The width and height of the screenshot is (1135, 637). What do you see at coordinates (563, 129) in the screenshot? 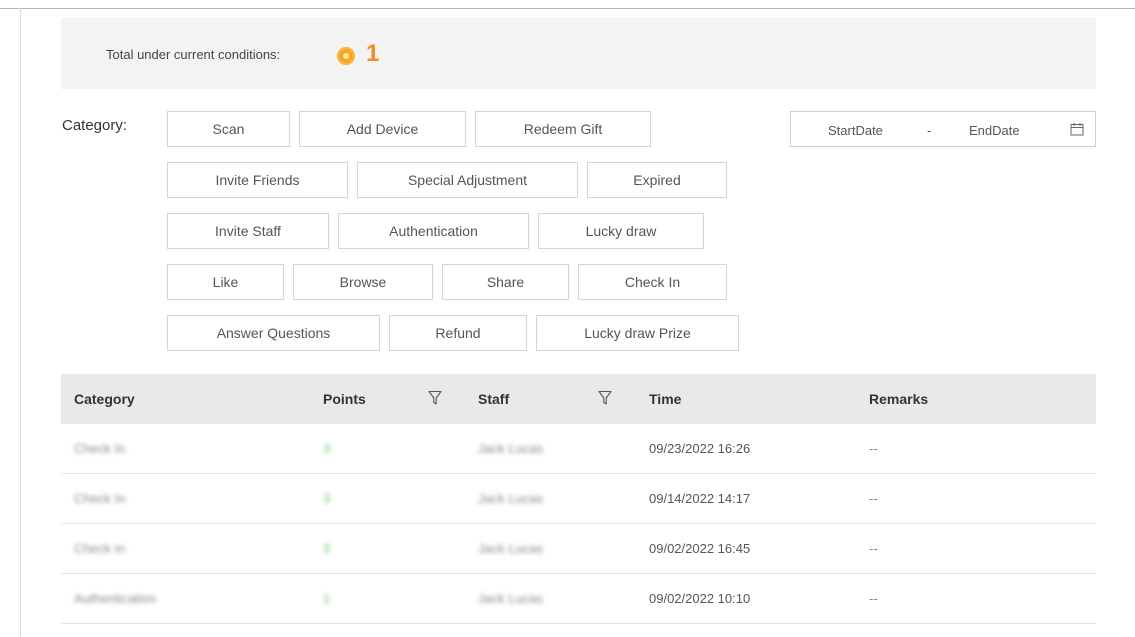
I see `chip-redeem-gift: Redeem Gift` at bounding box center [563, 129].